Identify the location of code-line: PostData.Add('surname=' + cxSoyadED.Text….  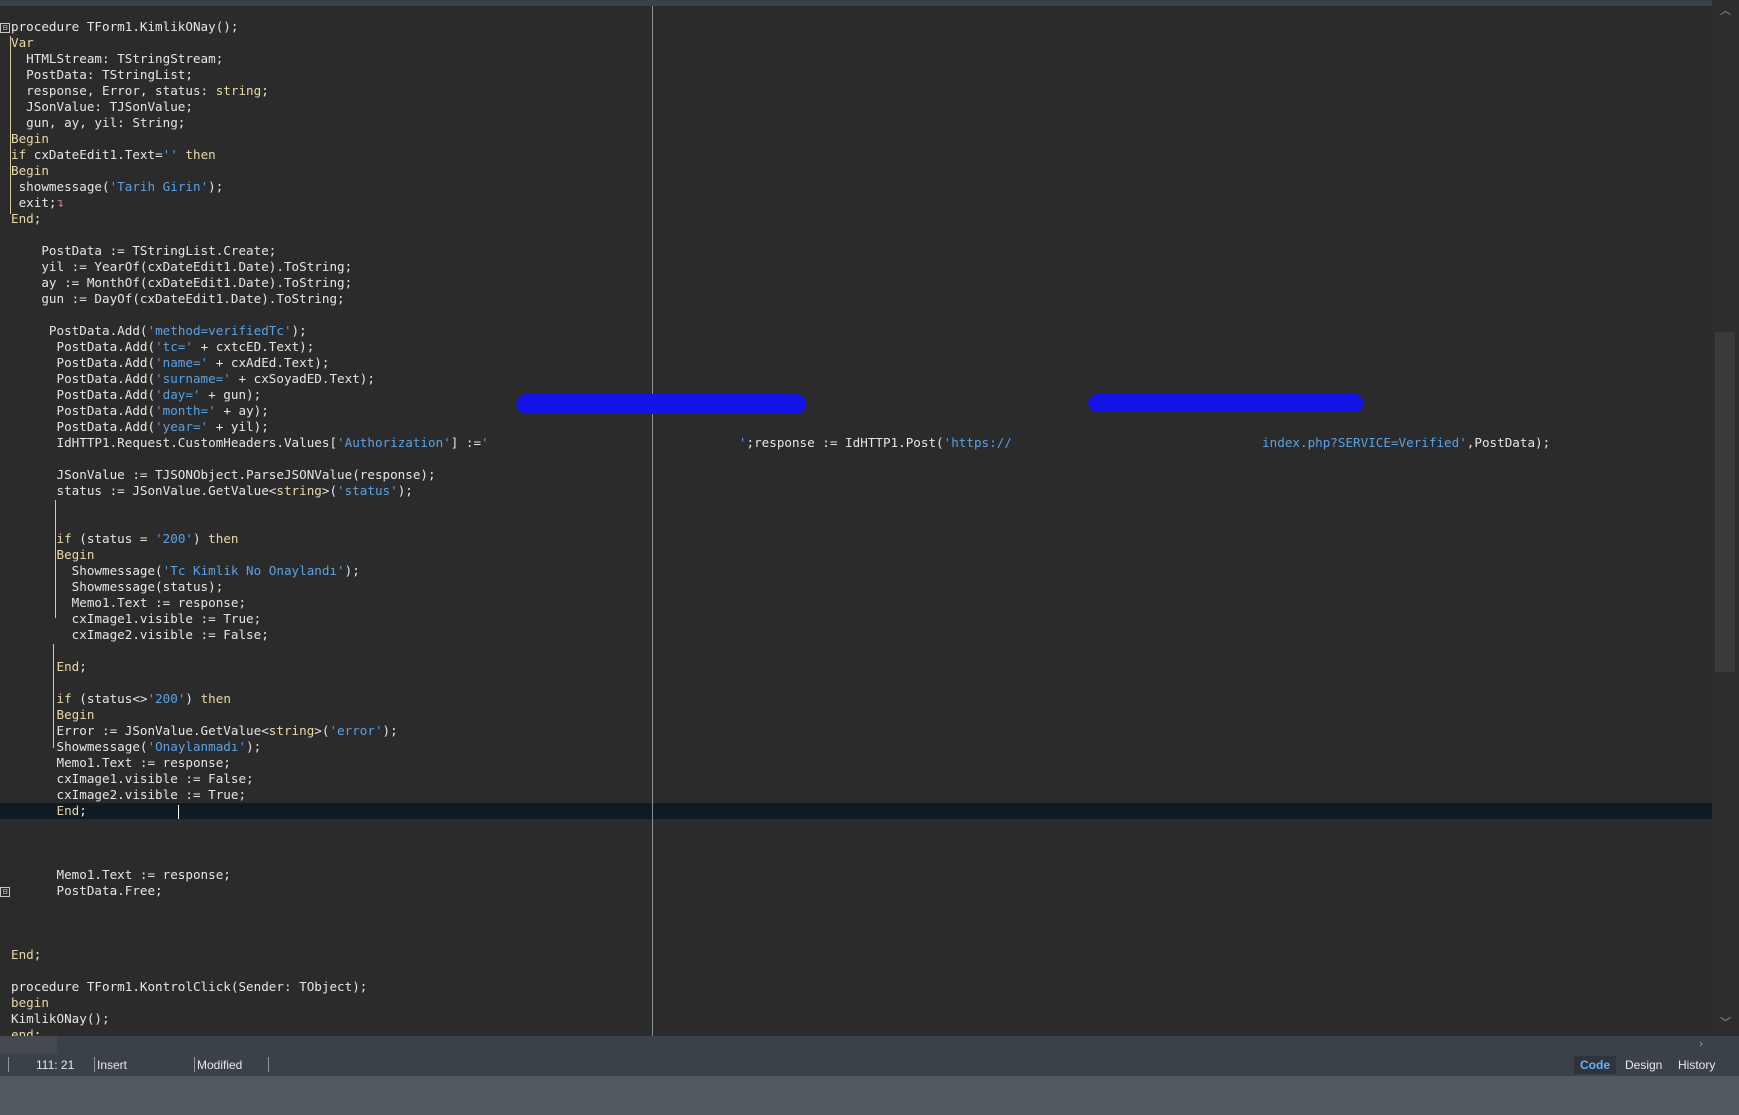
(861, 379).